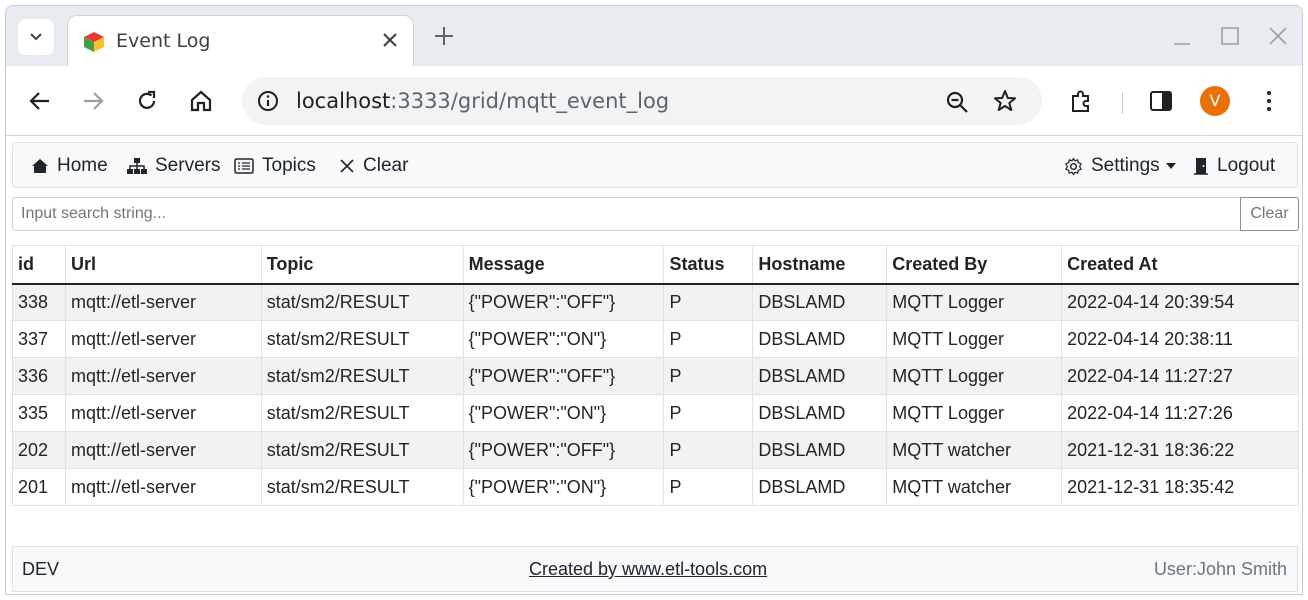 This screenshot has height=600, width=1308. I want to click on logout-label: Logout, so click(1246, 165).